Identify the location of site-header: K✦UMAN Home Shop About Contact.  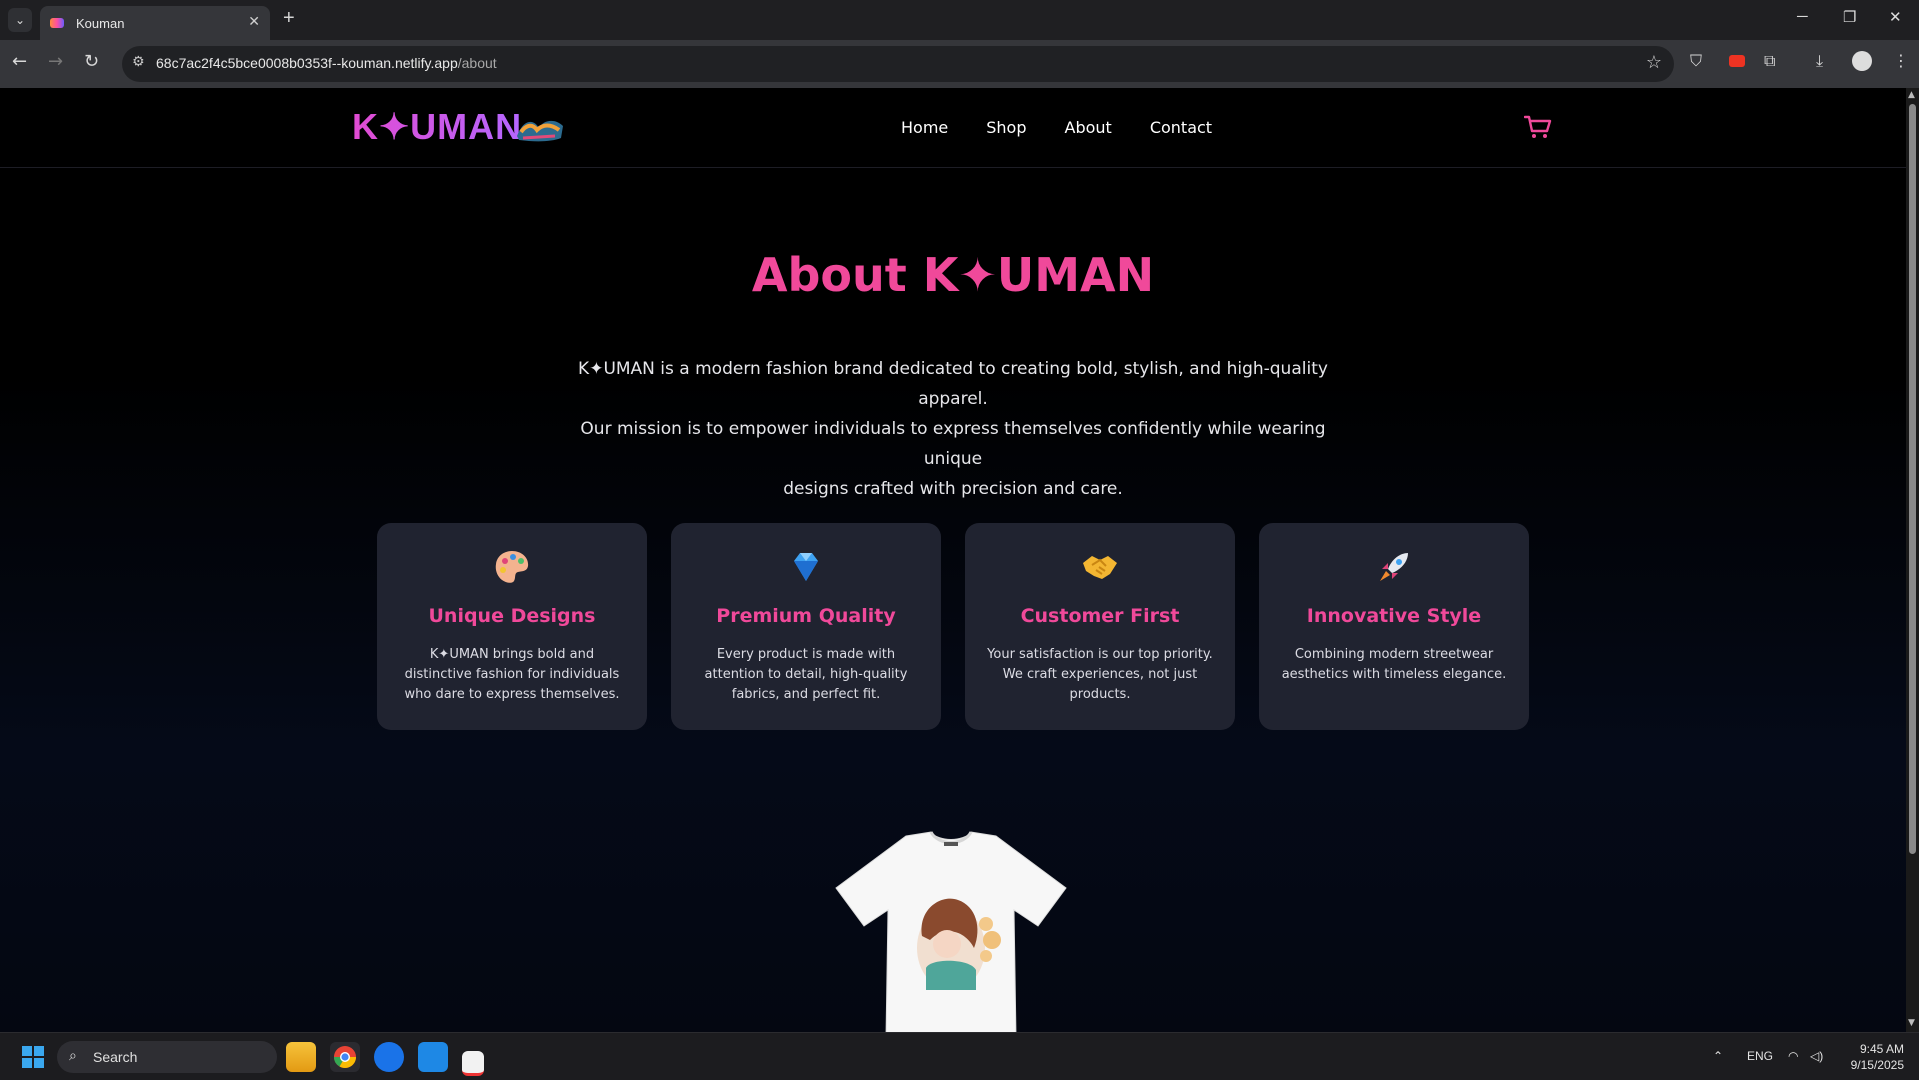
(953, 128).